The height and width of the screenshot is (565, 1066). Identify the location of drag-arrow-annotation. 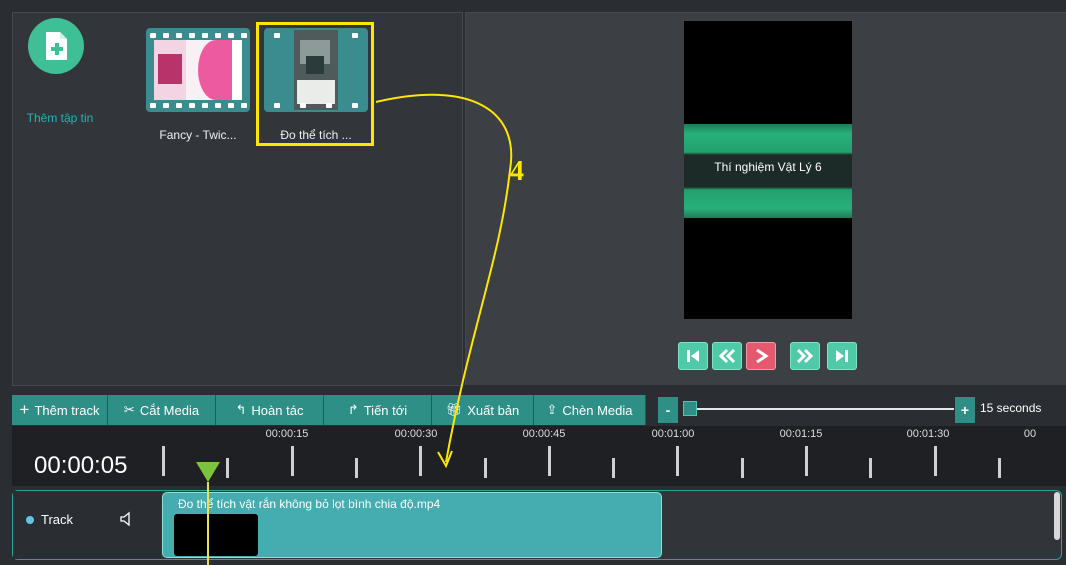
(444, 281).